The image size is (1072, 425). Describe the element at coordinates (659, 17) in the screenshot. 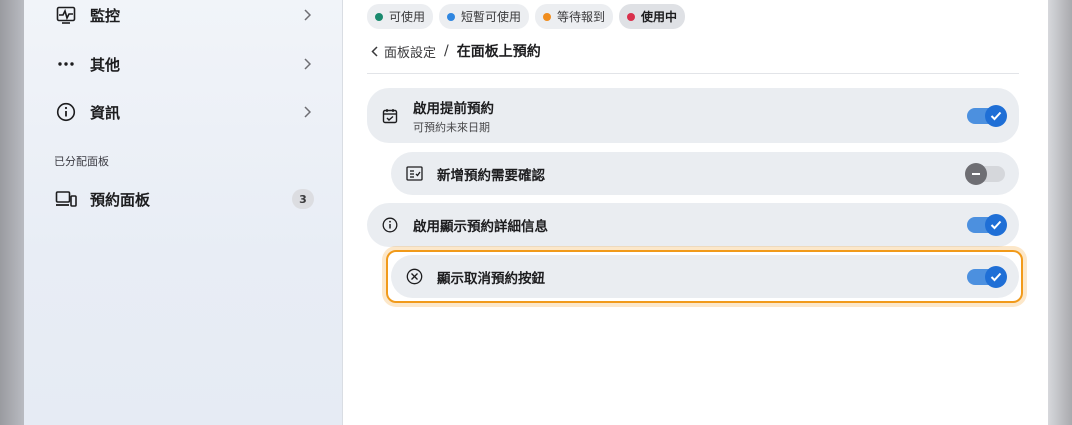

I see `legend-label: 使用中` at that location.